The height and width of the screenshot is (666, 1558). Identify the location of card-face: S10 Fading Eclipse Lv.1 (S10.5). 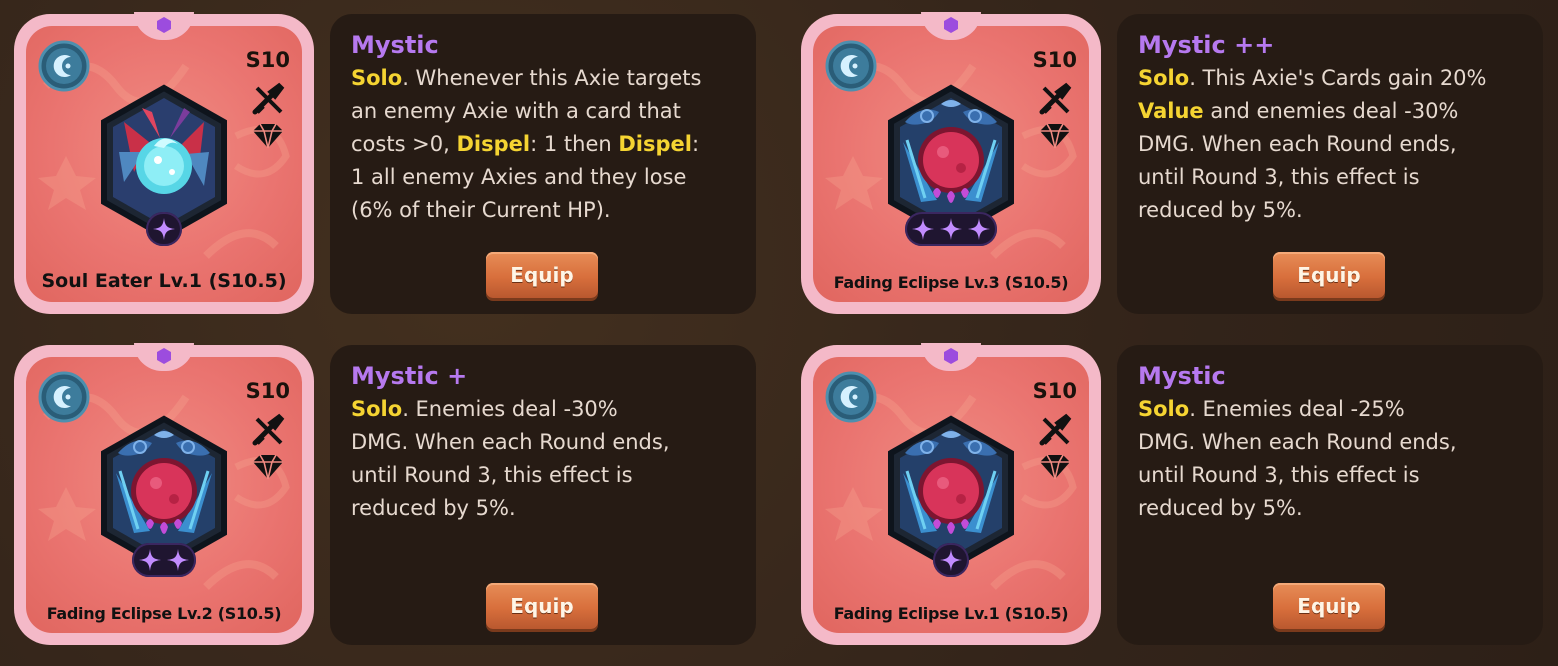
(951, 495).